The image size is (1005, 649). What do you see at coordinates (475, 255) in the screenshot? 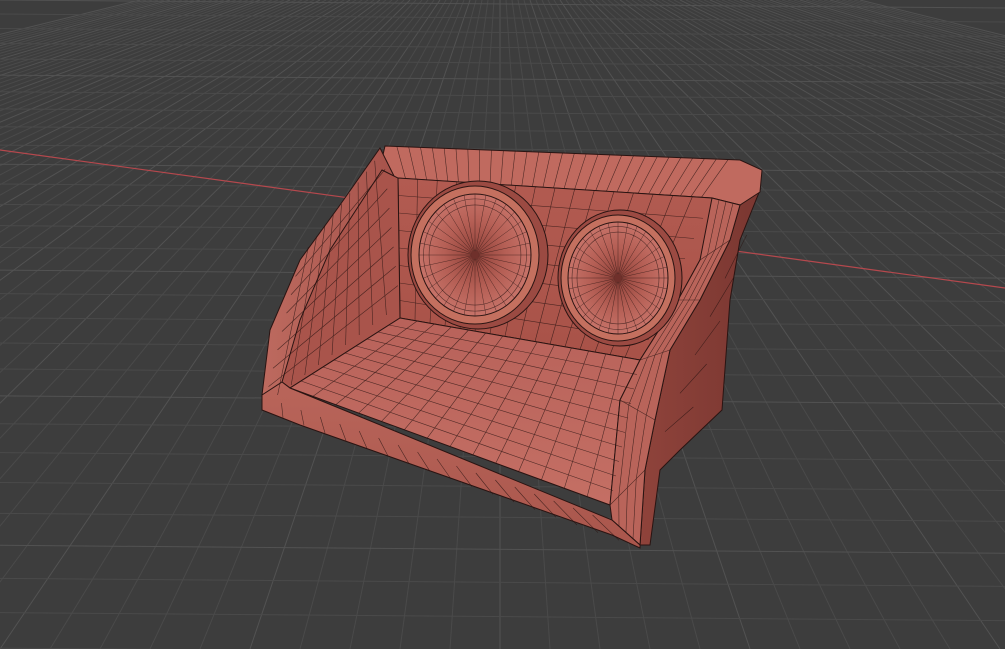
I see `speaker-left-dustcap` at bounding box center [475, 255].